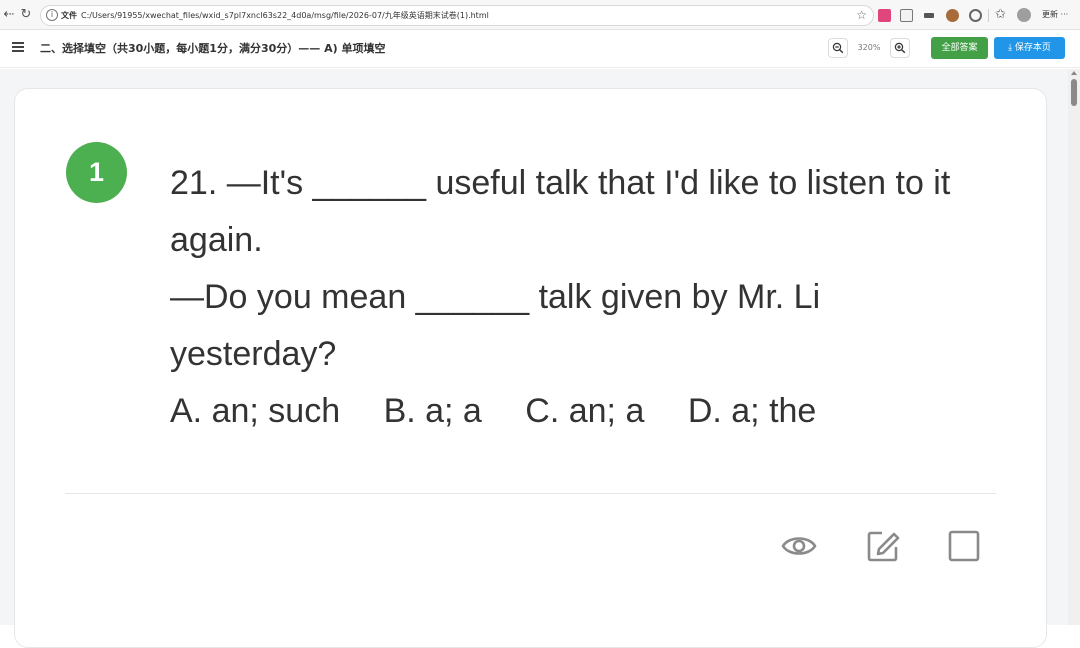  I want to click on option-c: C. an; a, so click(584, 411).